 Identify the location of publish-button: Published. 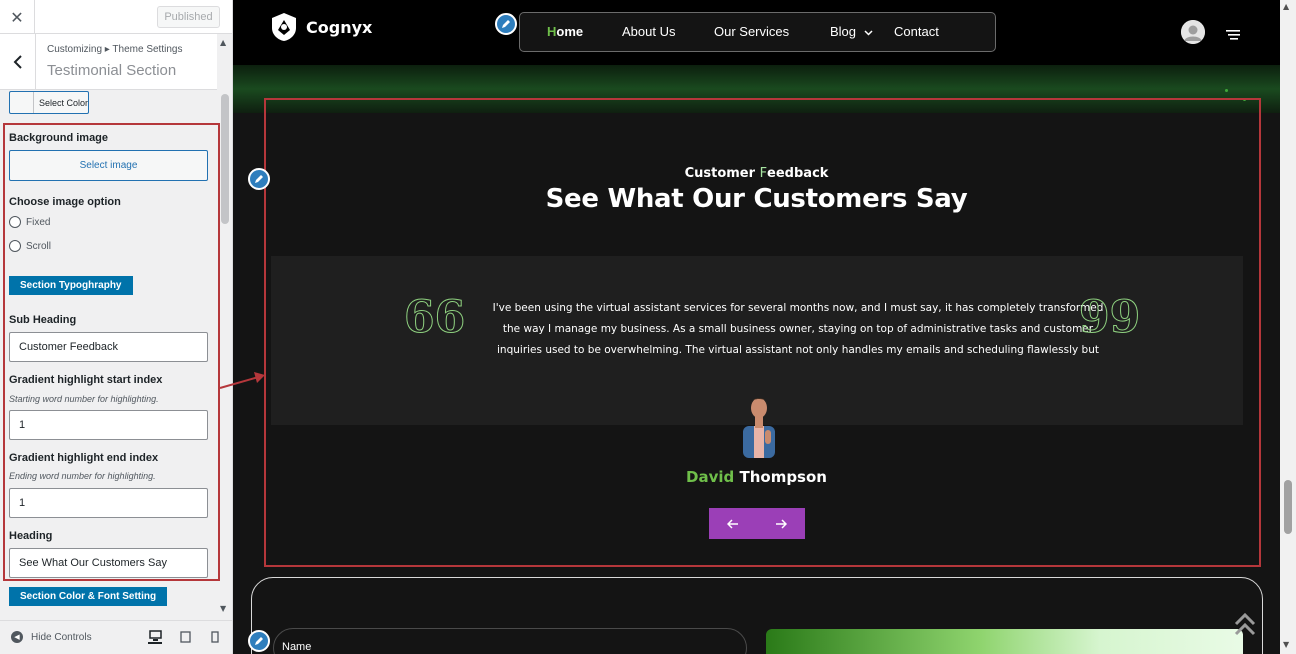
(188, 17).